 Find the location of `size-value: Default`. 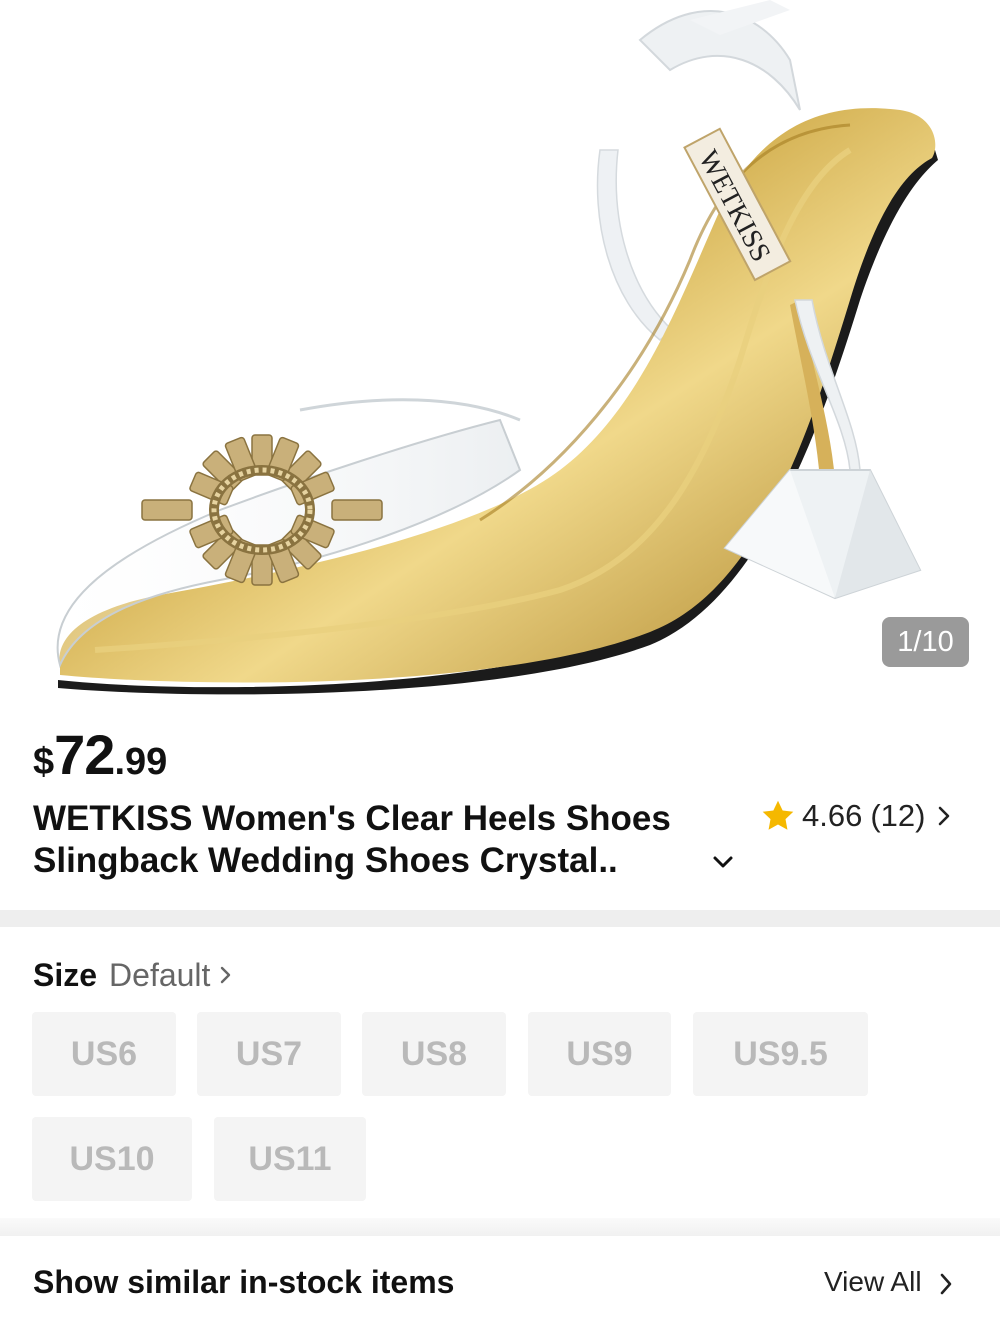

size-value: Default is located at coordinates (160, 974).